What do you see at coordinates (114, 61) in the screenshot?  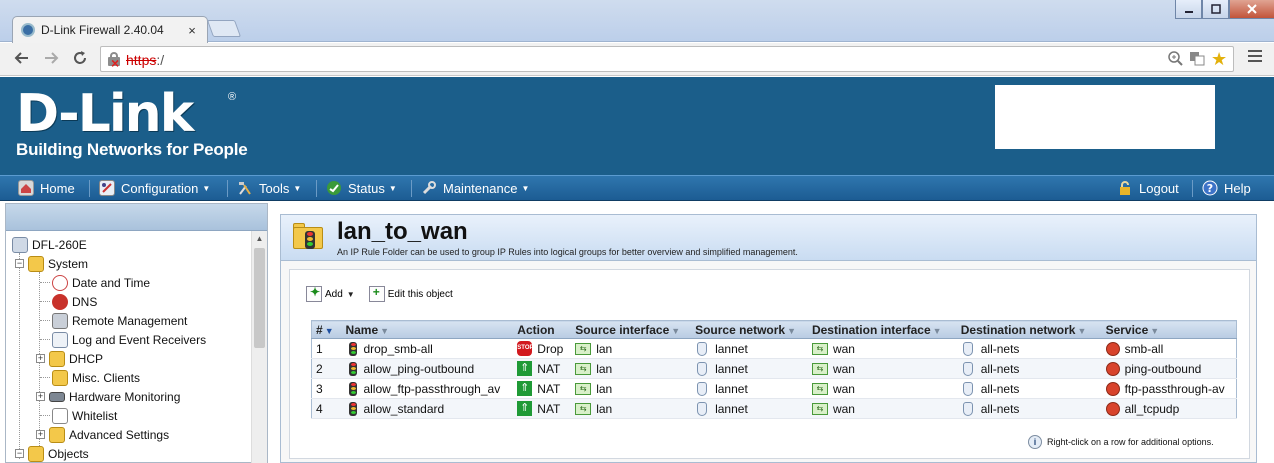 I see `insecure-lock-icon: ×` at bounding box center [114, 61].